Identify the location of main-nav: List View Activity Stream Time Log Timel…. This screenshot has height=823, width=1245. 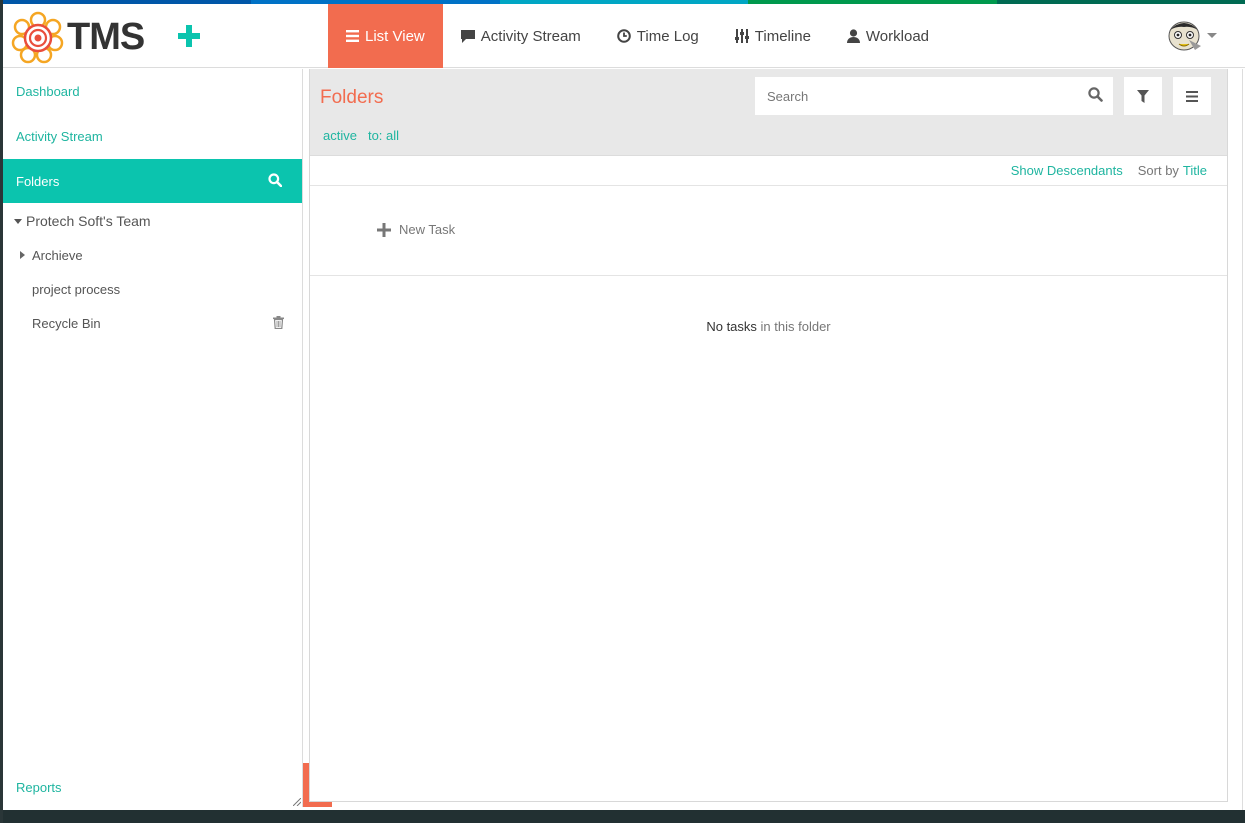
(637, 36).